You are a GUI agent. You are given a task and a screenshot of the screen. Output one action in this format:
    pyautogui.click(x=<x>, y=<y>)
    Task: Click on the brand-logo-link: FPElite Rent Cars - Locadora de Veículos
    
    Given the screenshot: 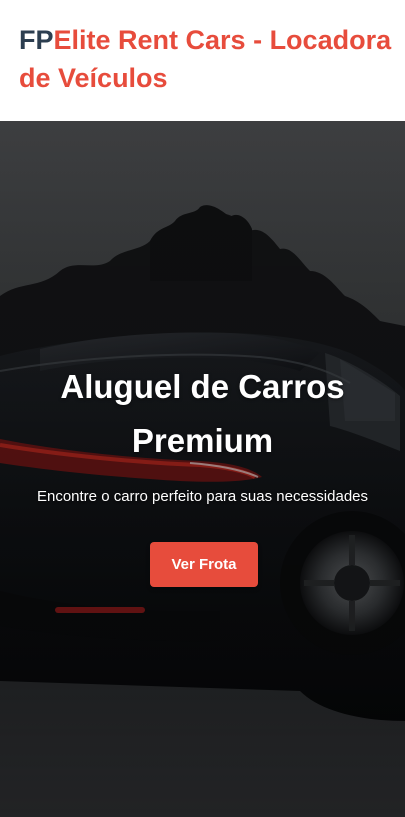 What is the action you would take?
    pyautogui.click(x=209, y=59)
    